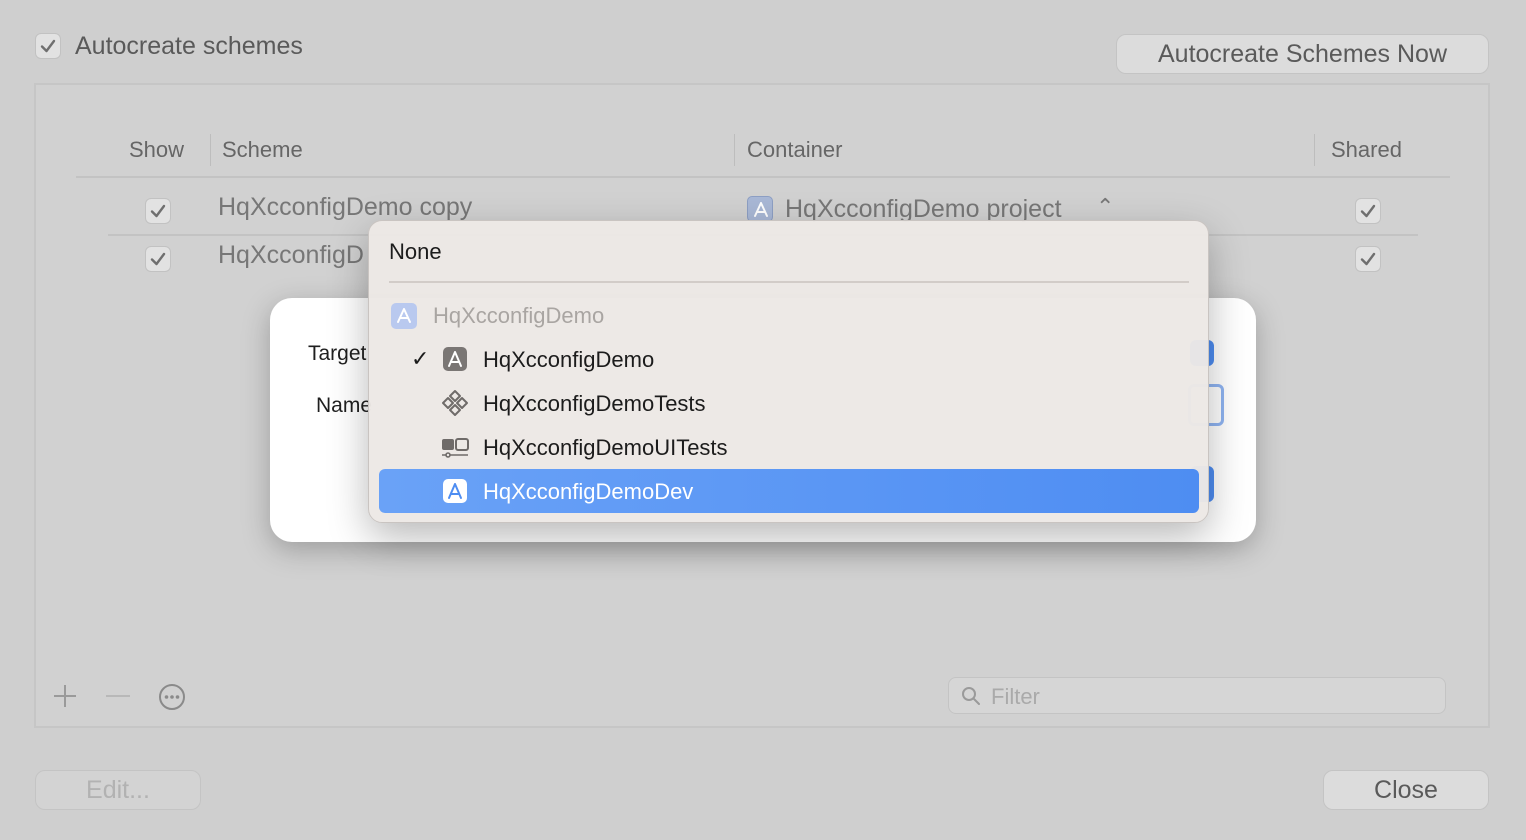 Image resolution: width=1526 pixels, height=840 pixels. I want to click on project-group-icon, so click(404, 316).